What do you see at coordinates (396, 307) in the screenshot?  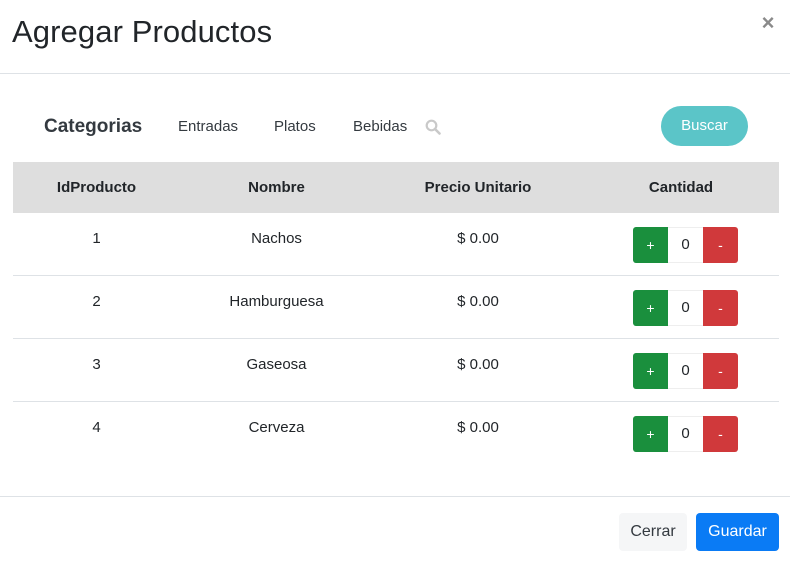 I see `table-row: 2 Hamburguesa $ 0.00 + 0 -` at bounding box center [396, 307].